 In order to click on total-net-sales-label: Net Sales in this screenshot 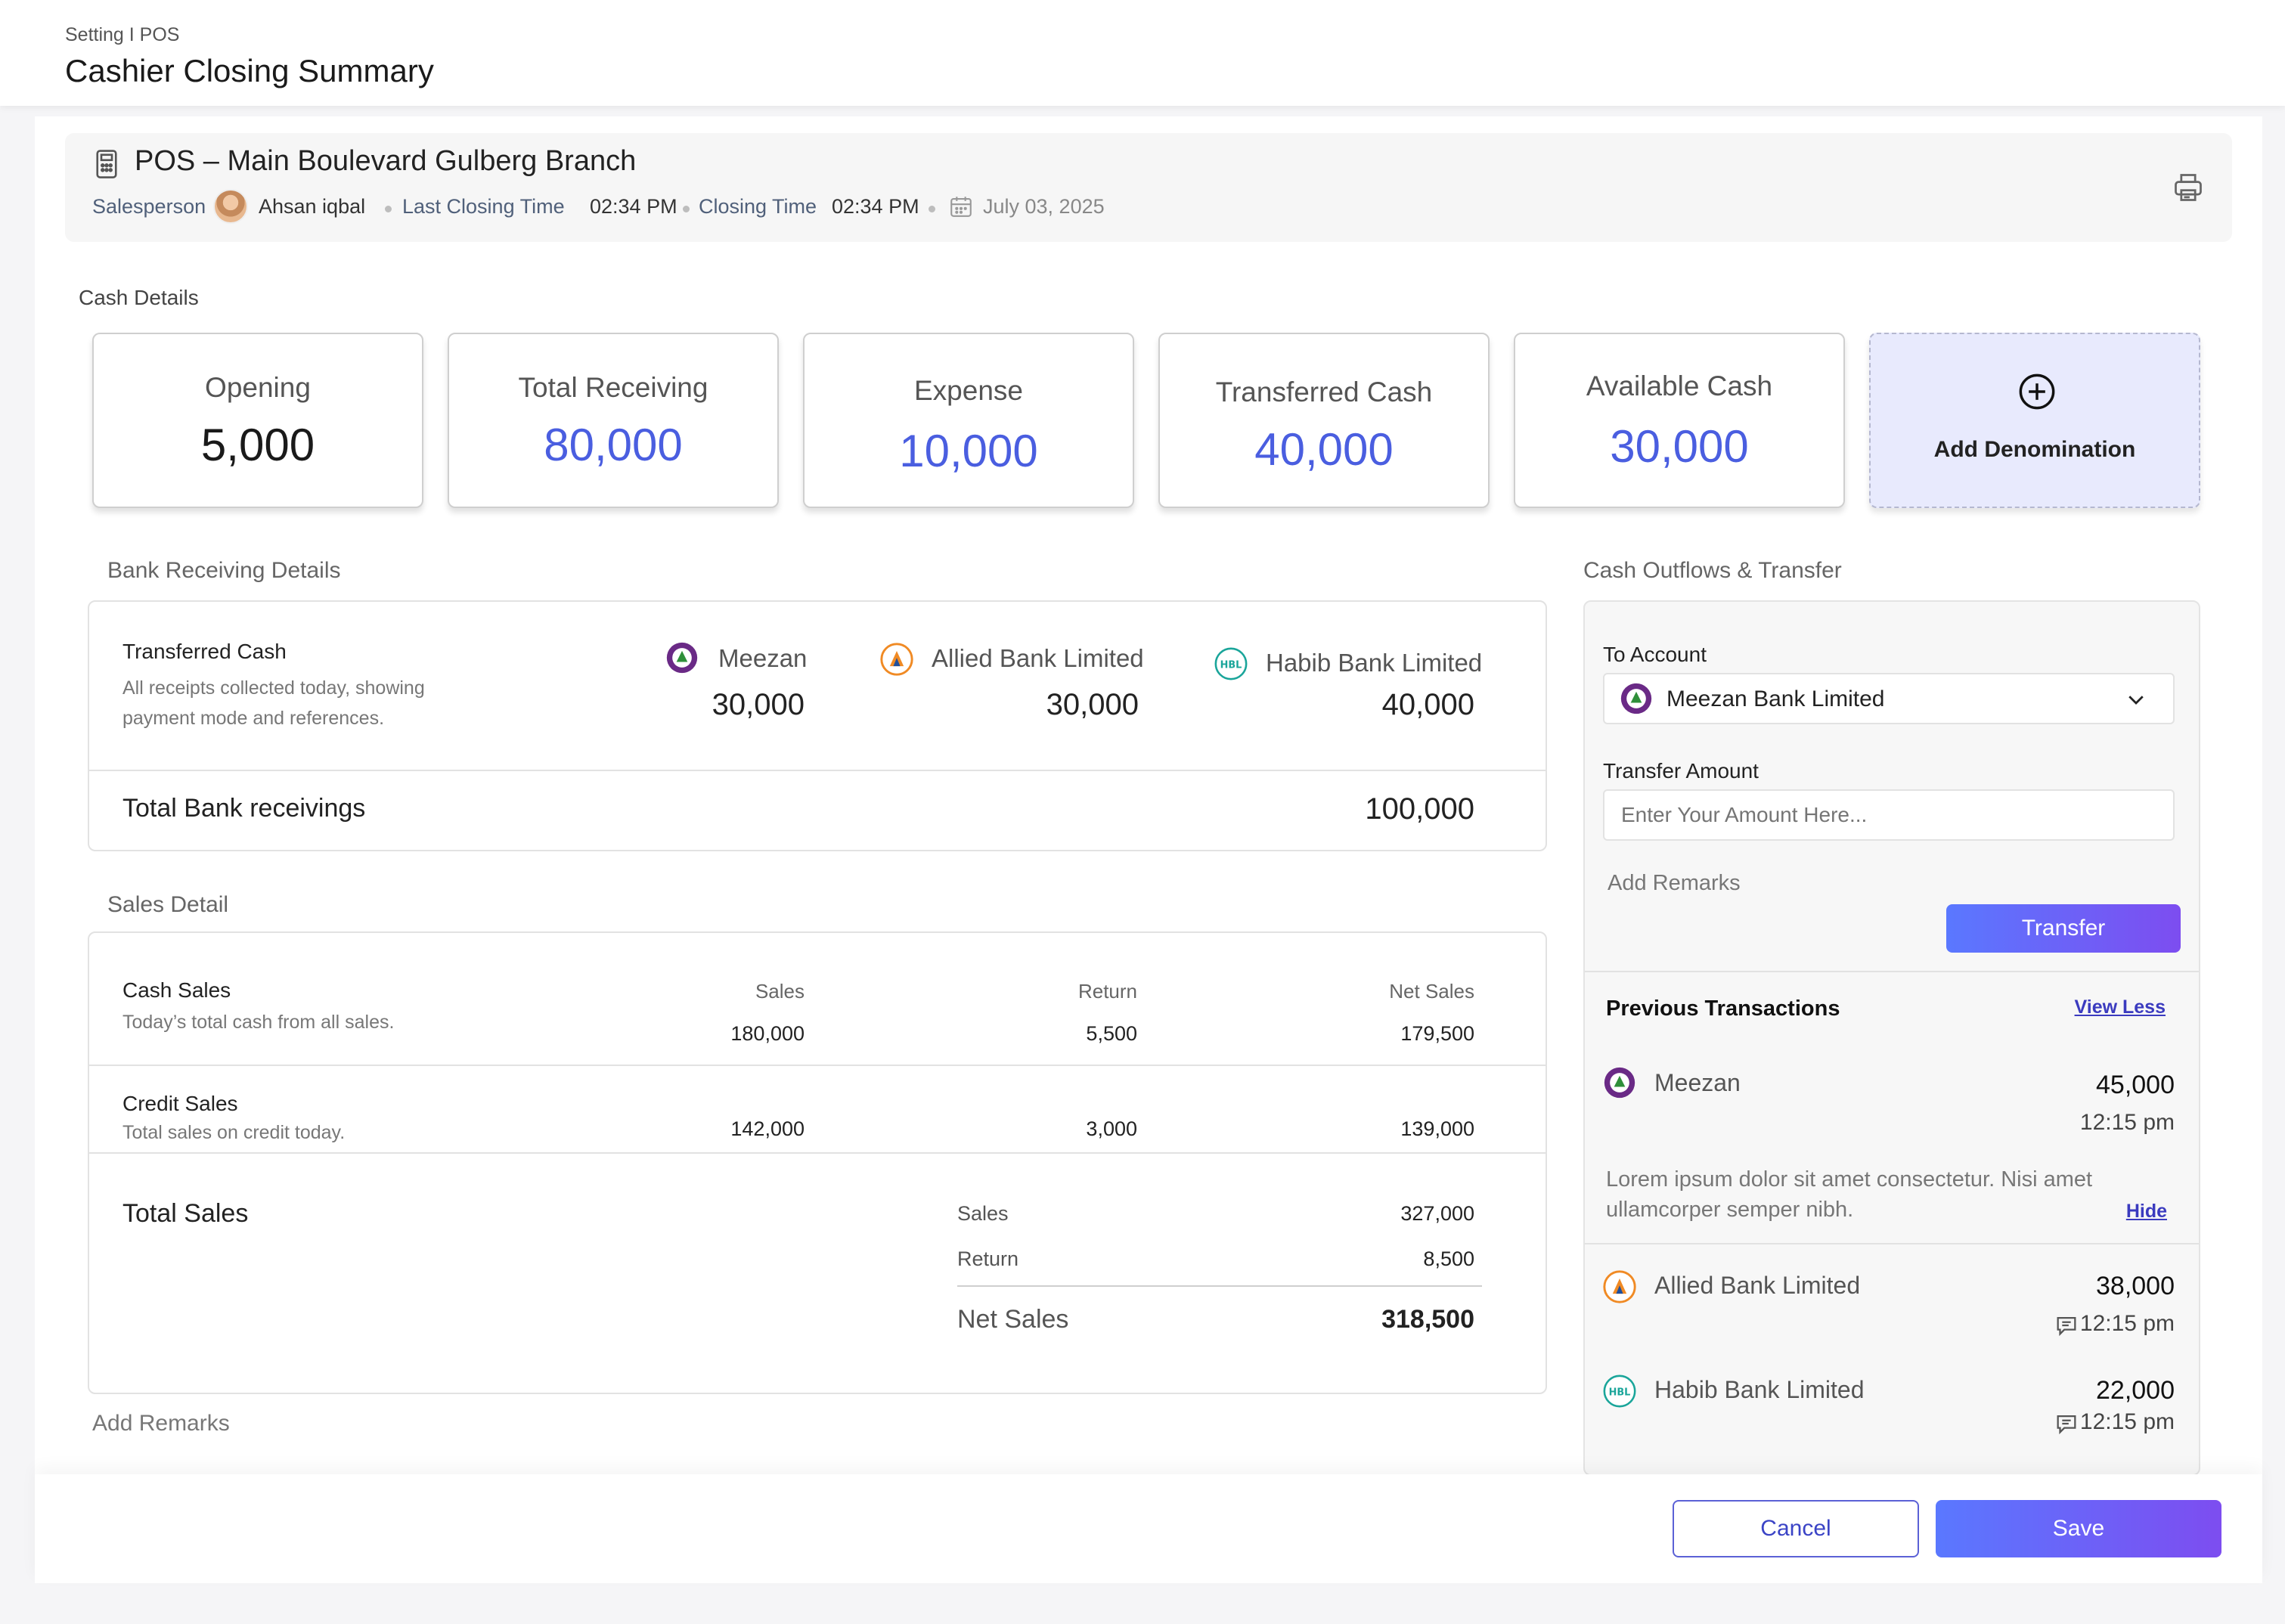, I will do `click(1013, 1319)`.